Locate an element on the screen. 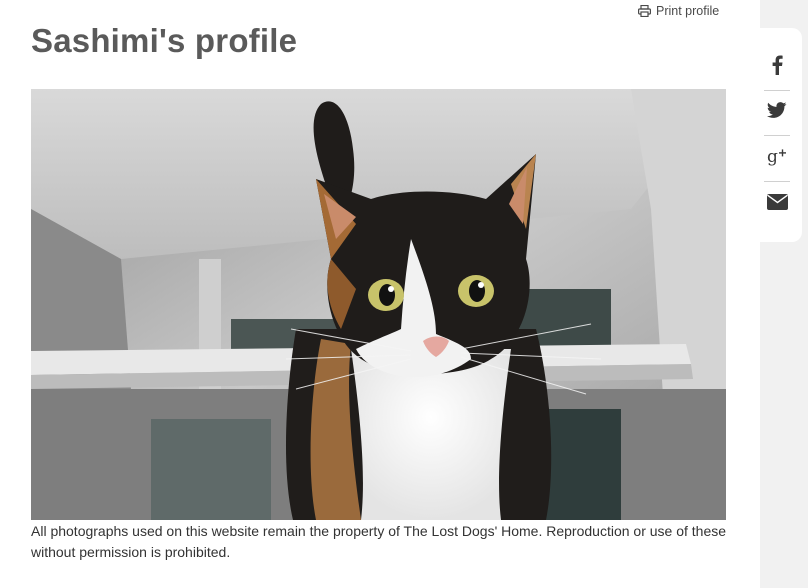 The image size is (808, 588). email-share-button is located at coordinates (777, 204).